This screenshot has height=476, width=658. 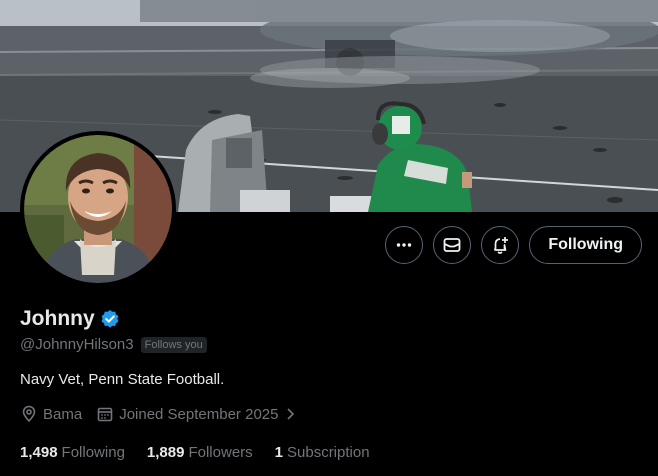 I want to click on avatar-photo, so click(x=98, y=209).